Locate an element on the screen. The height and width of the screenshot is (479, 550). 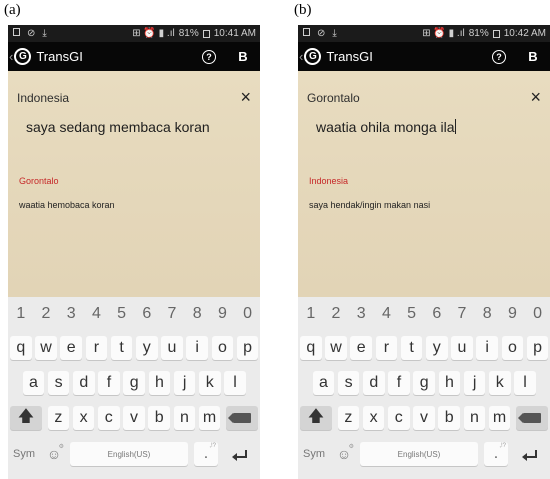
source-text-input: saya sedang membaca koran is located at coordinates (118, 127).